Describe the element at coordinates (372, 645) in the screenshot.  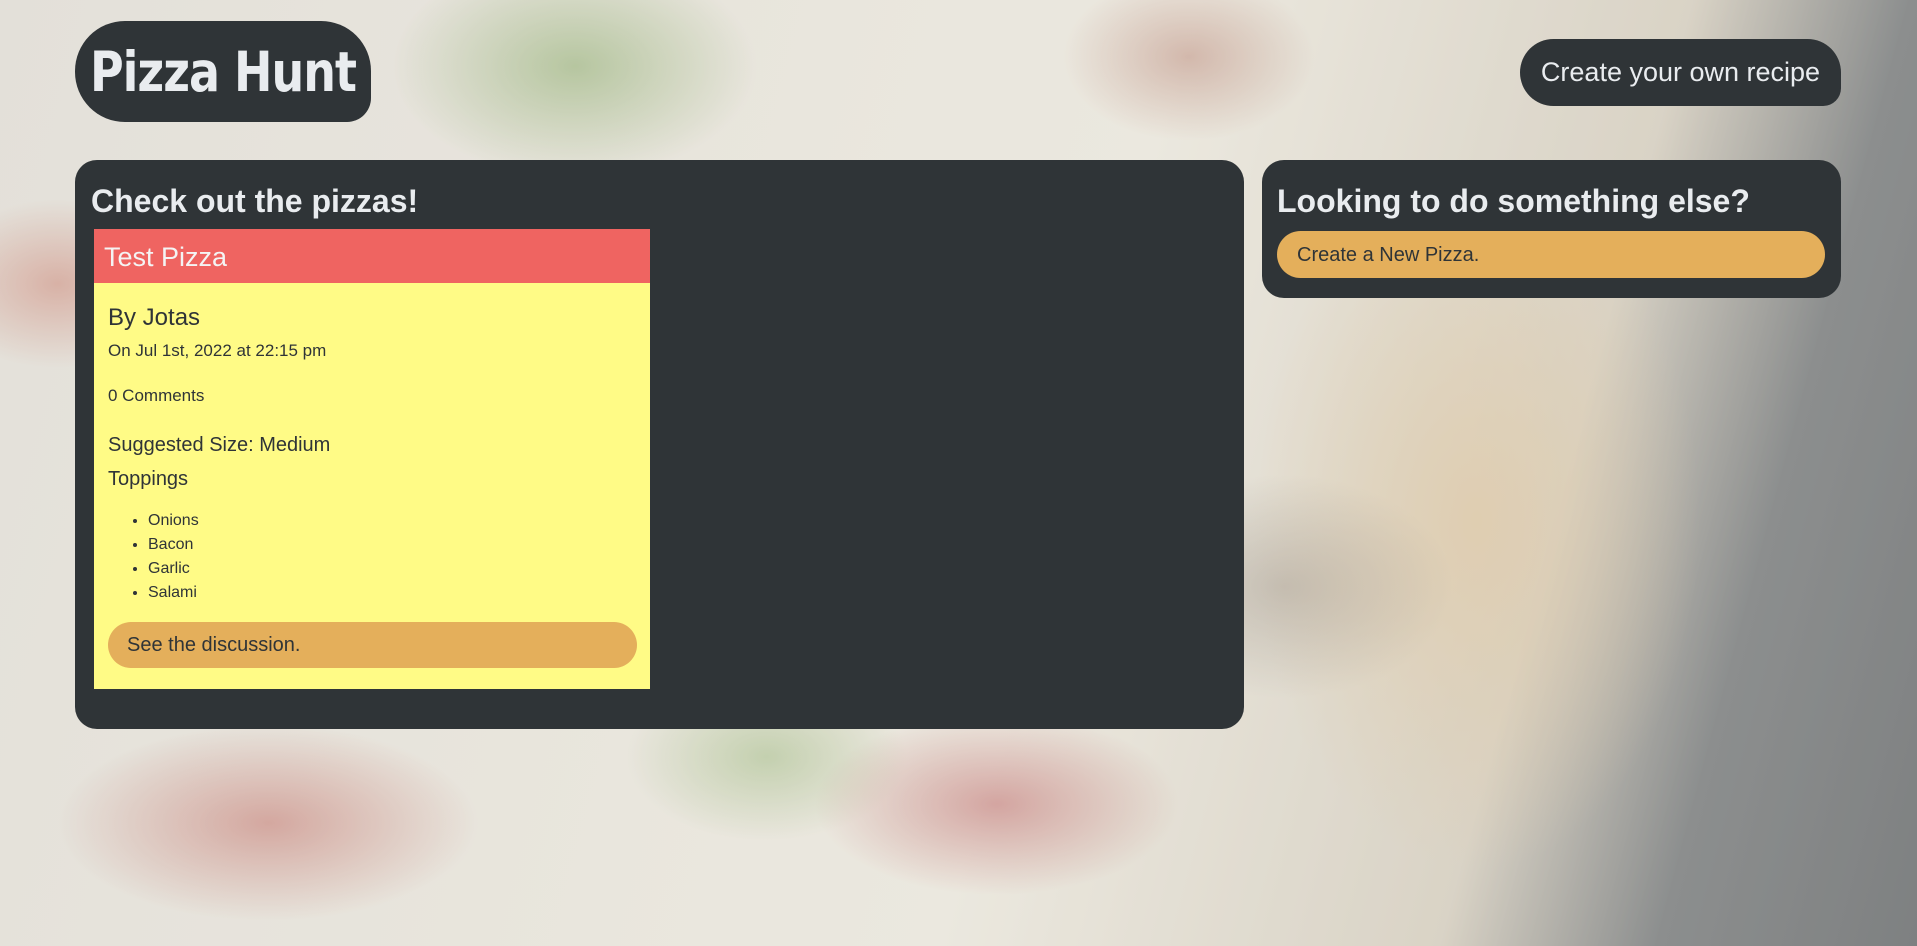
I see `see-discussion-button: See the discussion.` at that location.